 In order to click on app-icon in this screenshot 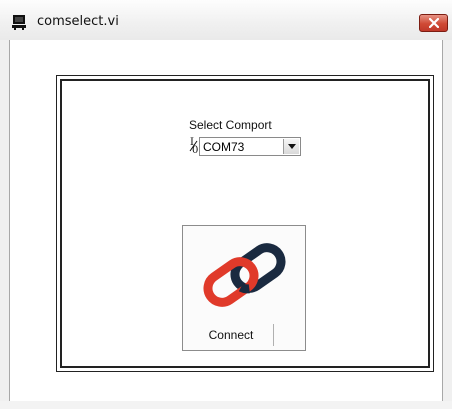, I will do `click(19, 22)`.